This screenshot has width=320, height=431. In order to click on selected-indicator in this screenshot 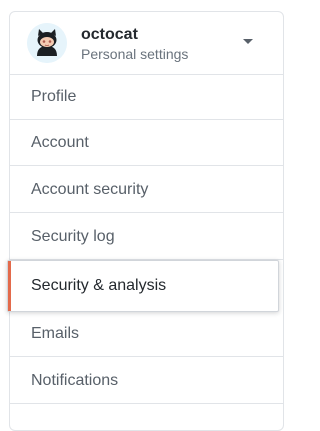, I will do `click(9, 286)`.